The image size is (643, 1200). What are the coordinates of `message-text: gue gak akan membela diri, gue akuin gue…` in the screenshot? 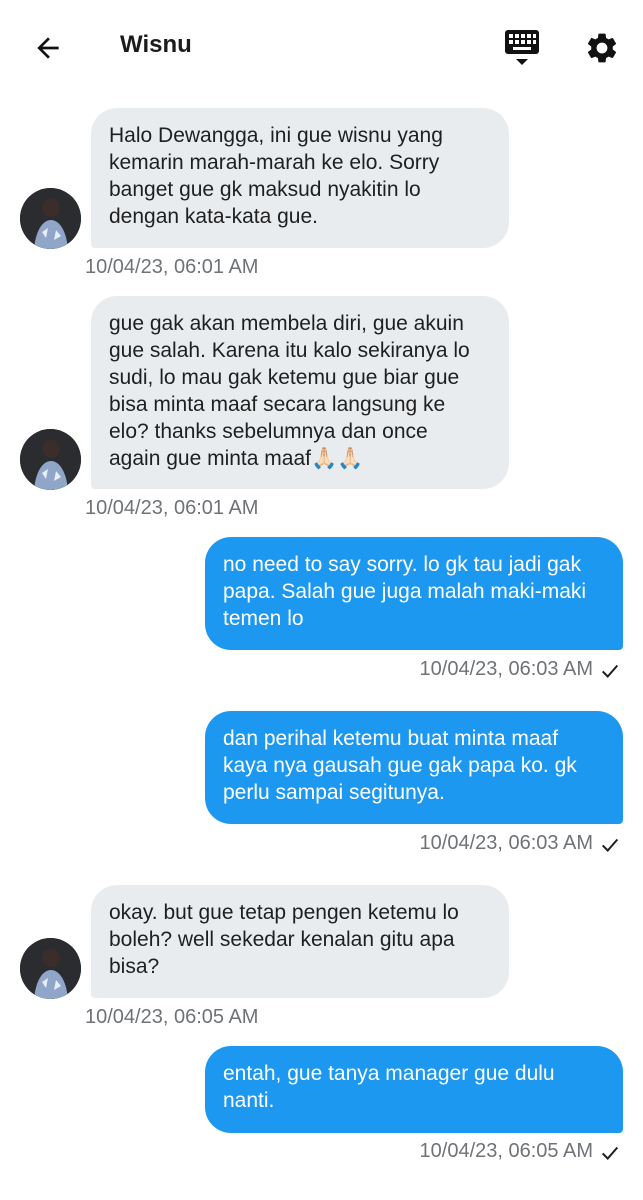 It's located at (289, 391).